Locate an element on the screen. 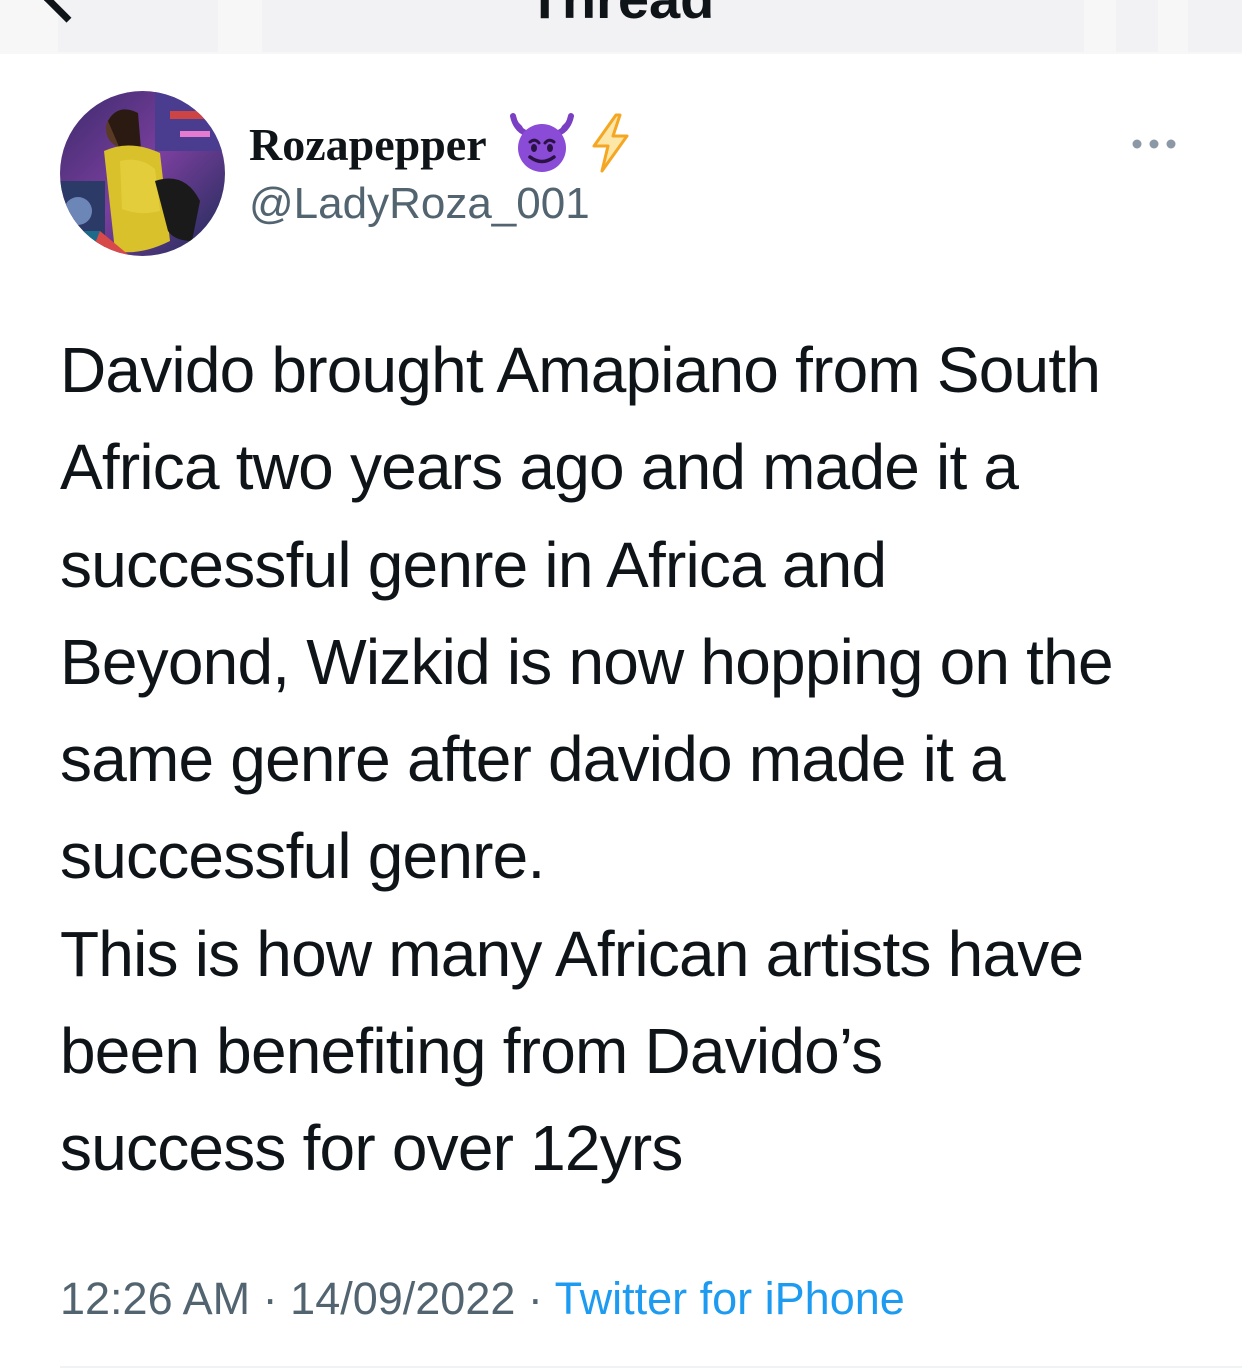 Image resolution: width=1242 pixels, height=1369 pixels. tweet-source-link: Twitter for iPhone is located at coordinates (730, 1298).